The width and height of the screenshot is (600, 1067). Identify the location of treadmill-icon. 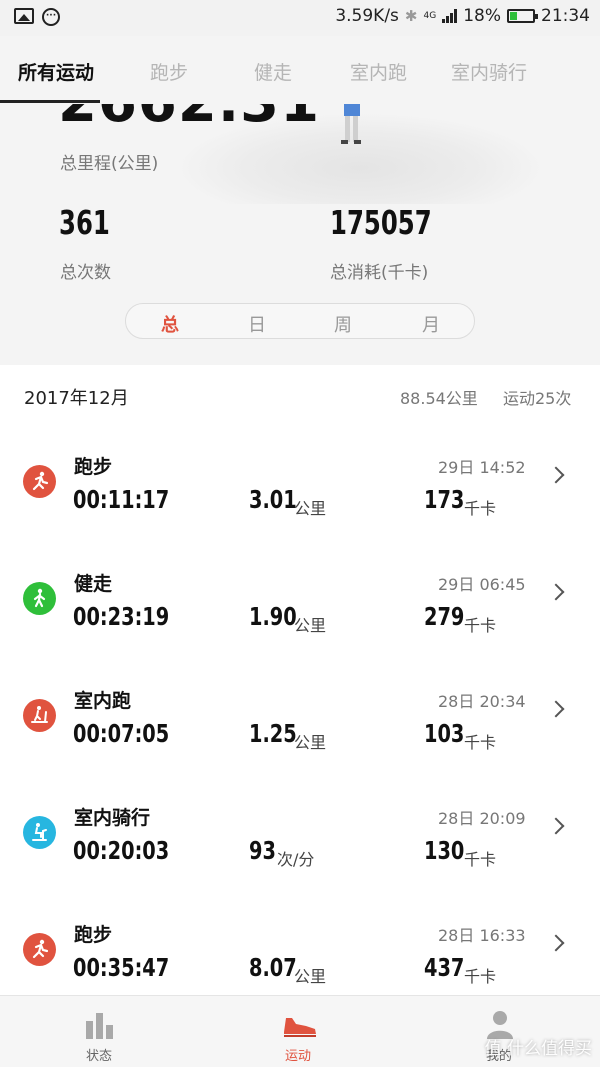
(39, 715).